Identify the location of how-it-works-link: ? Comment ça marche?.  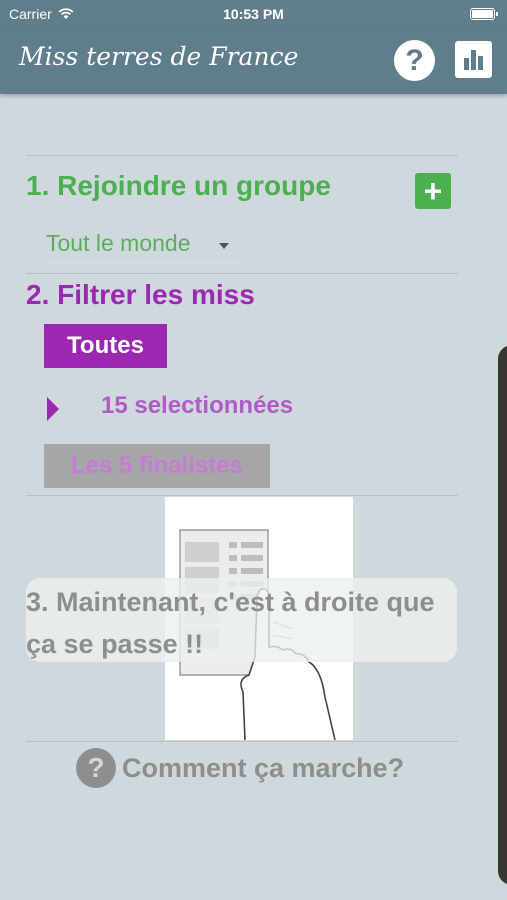
(240, 768).